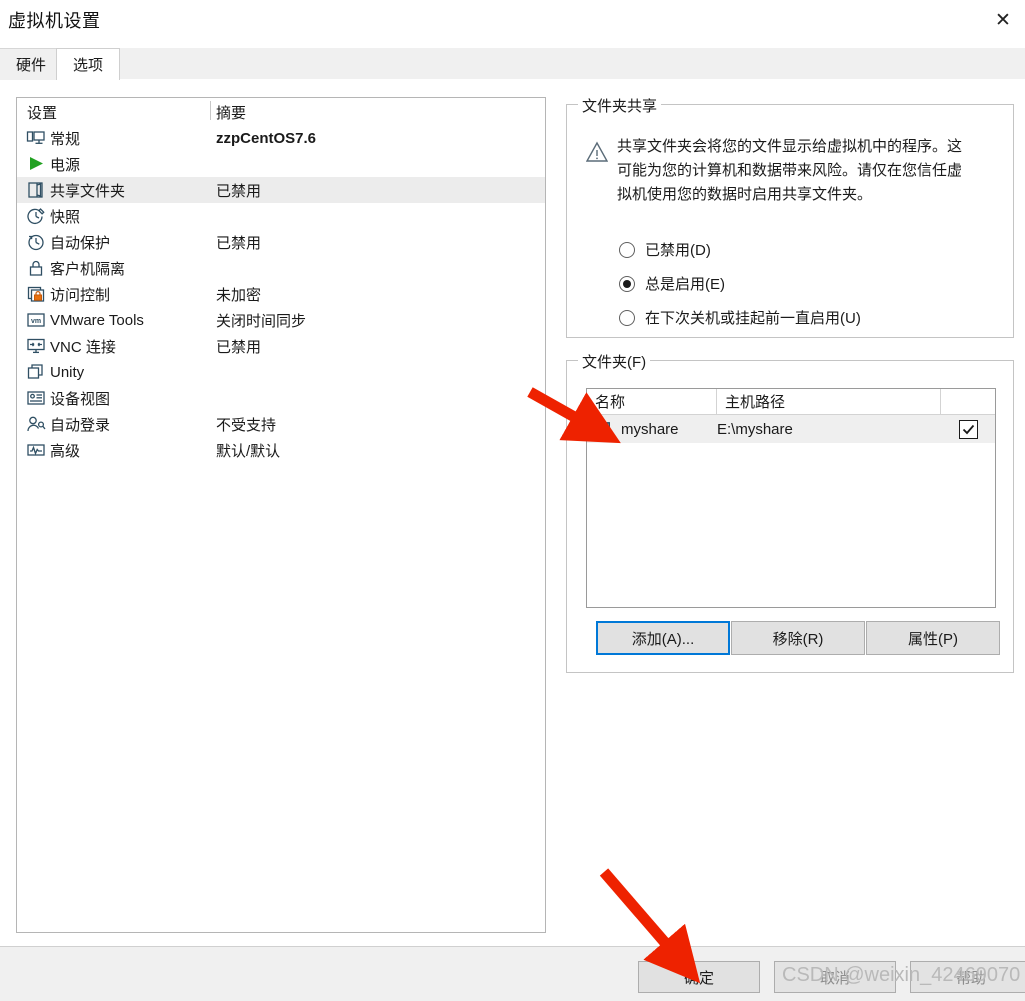 The height and width of the screenshot is (1001, 1025). I want to click on page-title: 虚拟机设置, so click(54, 21).